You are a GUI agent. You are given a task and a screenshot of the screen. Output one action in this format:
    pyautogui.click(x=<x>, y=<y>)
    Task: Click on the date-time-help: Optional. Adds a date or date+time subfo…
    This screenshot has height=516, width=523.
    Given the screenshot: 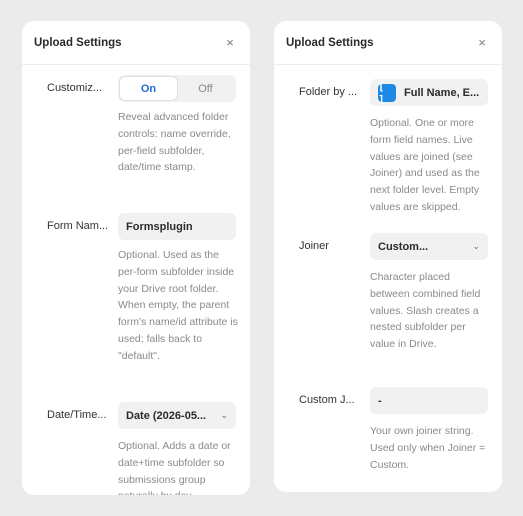 What is the action you would take?
    pyautogui.click(x=174, y=467)
    